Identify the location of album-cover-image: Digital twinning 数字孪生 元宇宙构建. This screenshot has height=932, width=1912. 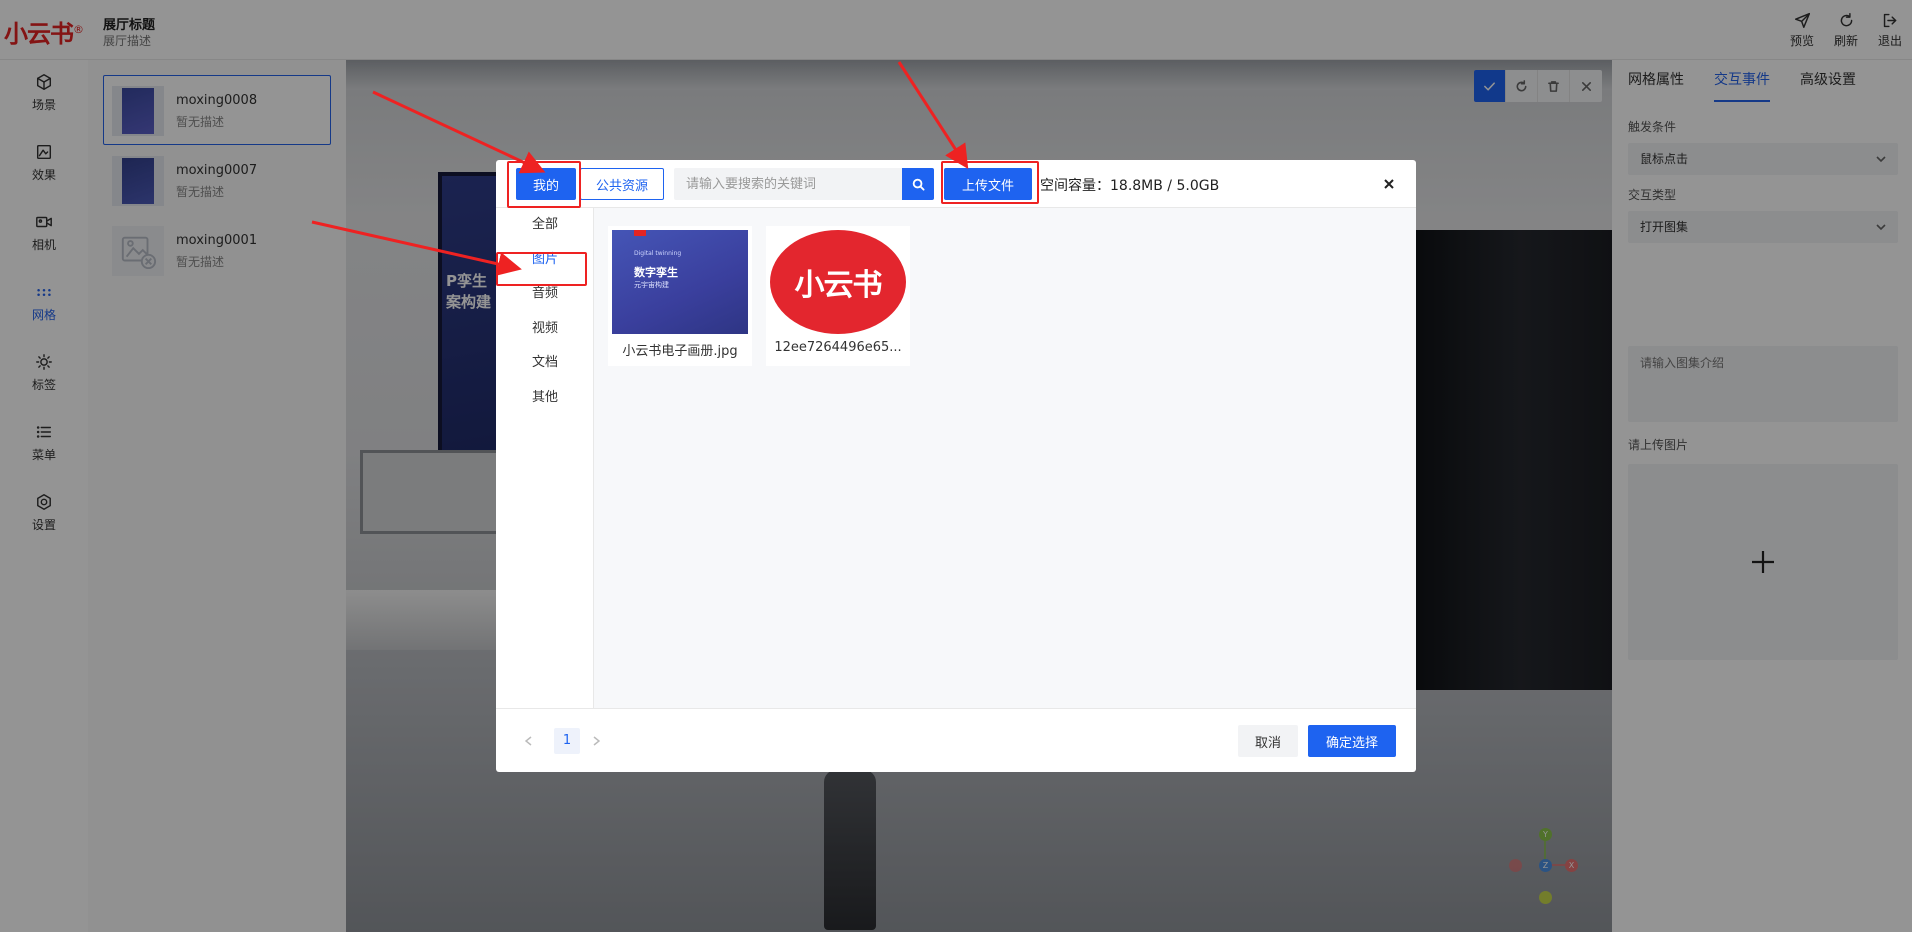
(680, 282).